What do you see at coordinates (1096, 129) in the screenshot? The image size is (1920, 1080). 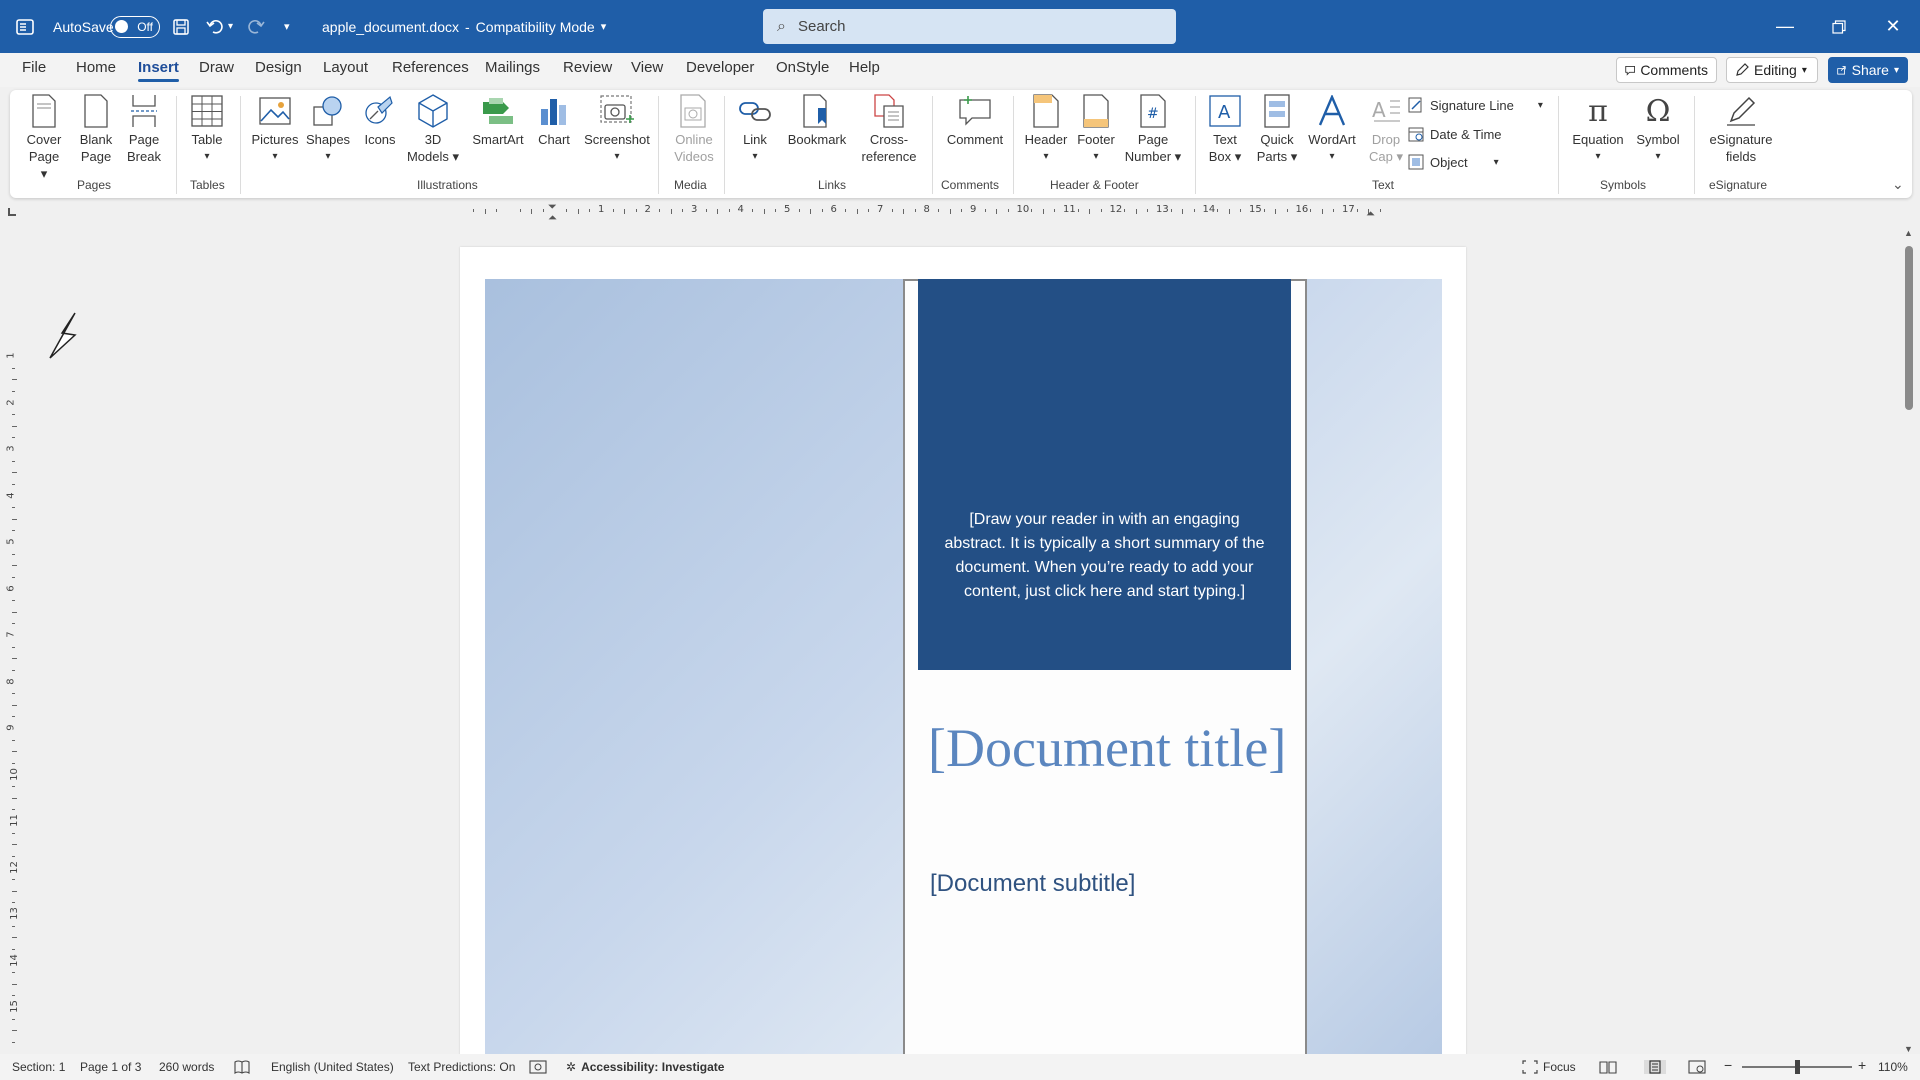 I see `footer-button: Footer ▾` at bounding box center [1096, 129].